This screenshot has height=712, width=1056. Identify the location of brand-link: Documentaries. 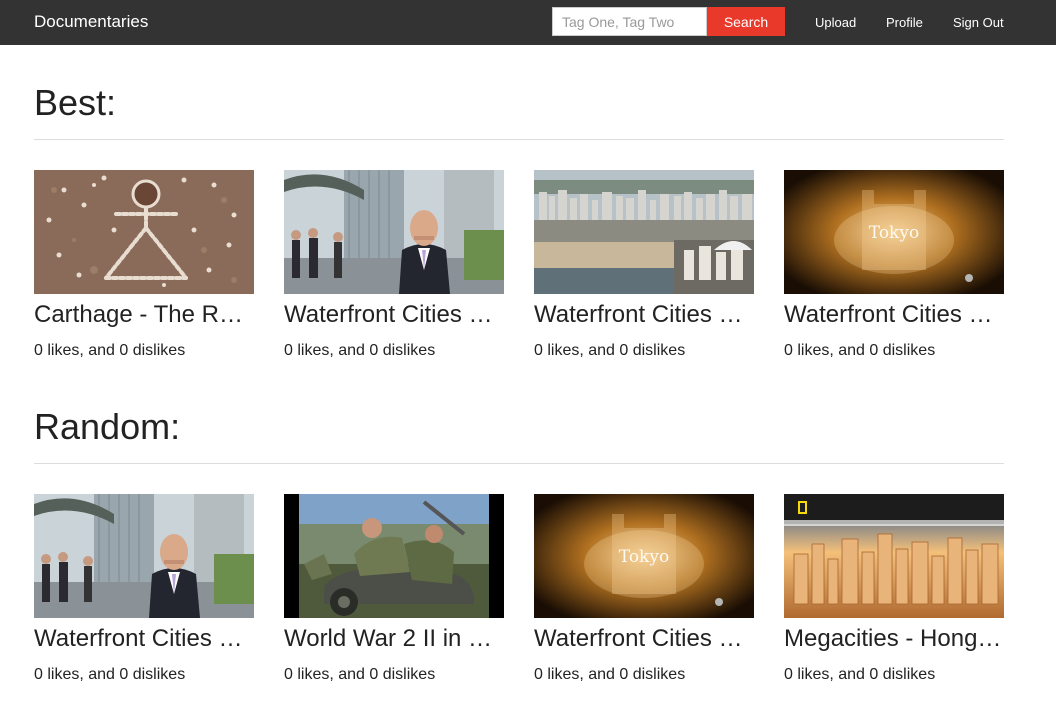
(91, 22).